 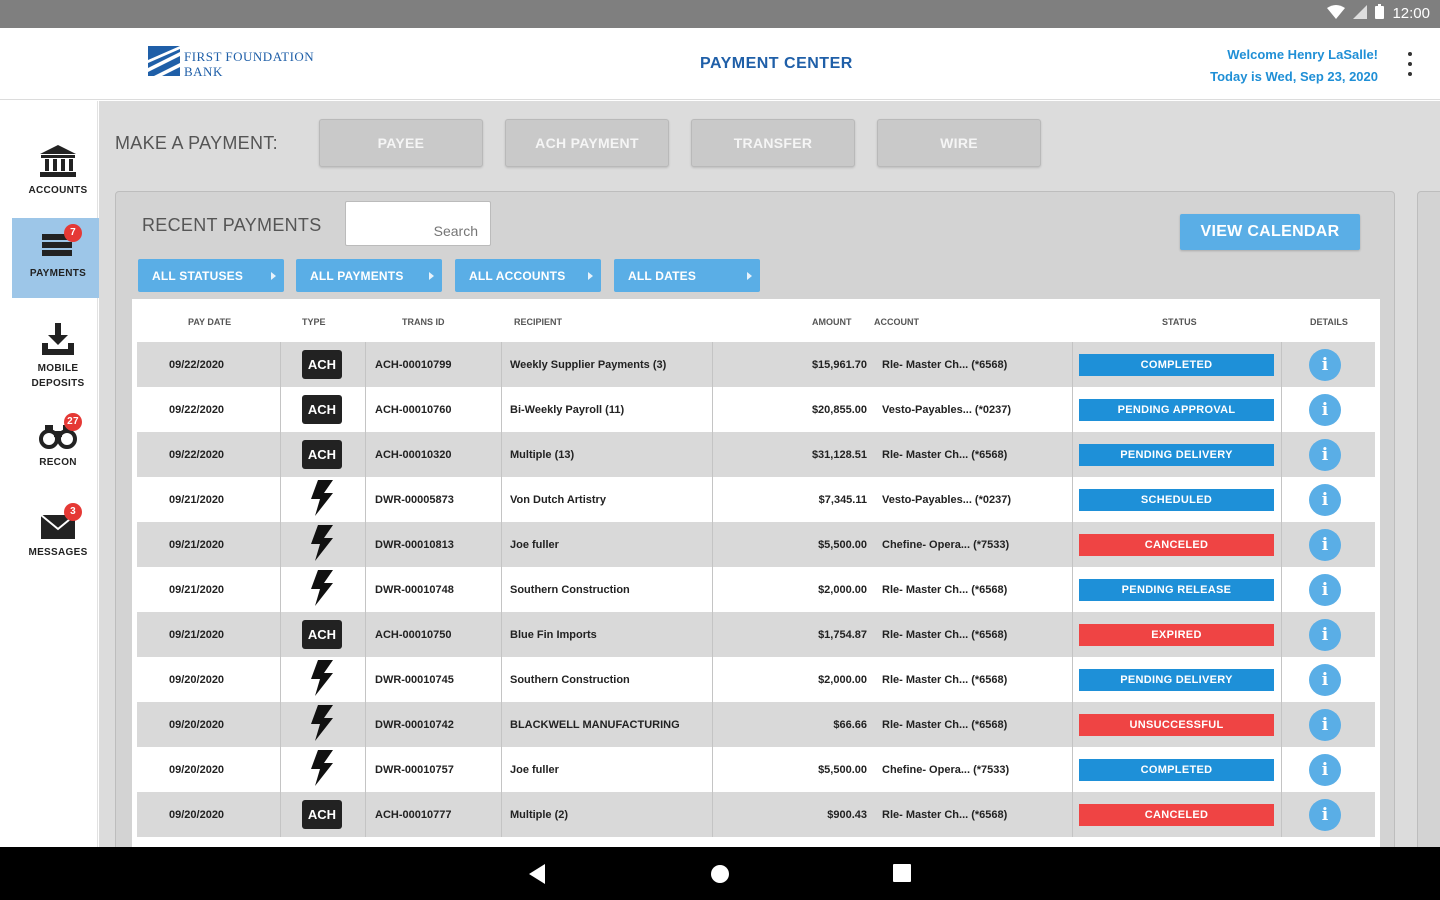 What do you see at coordinates (538, 876) in the screenshot?
I see `back-icon` at bounding box center [538, 876].